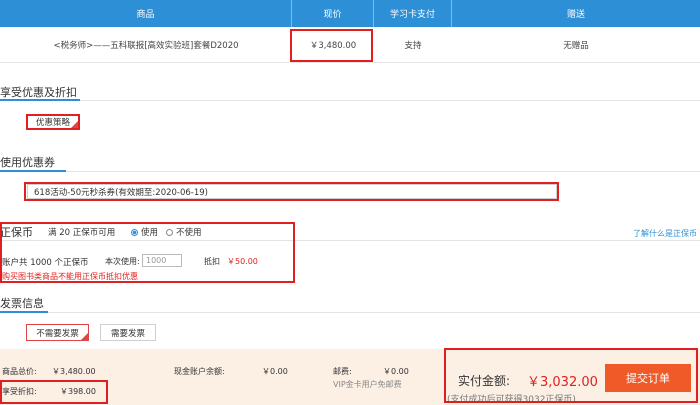 This screenshot has width=700, height=405. I want to click on coin-highlight, so click(147, 252).